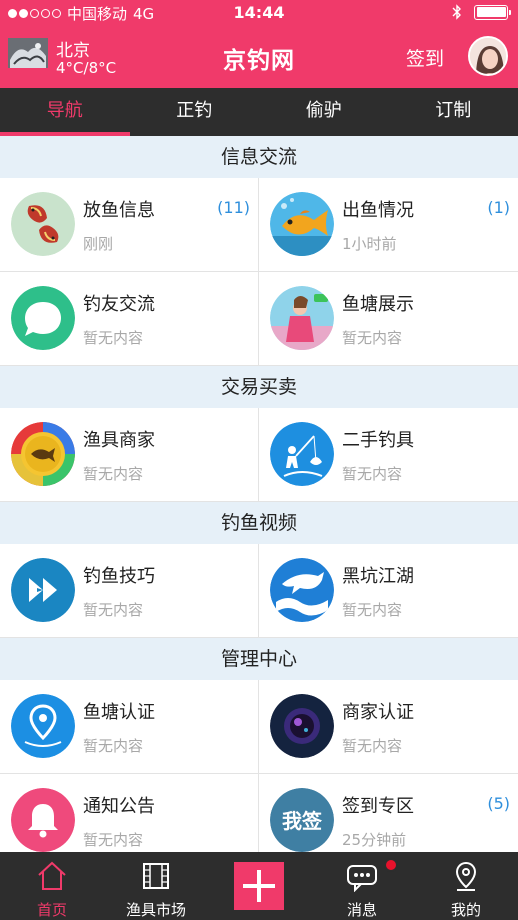 Image resolution: width=518 pixels, height=920 pixels. Describe the element at coordinates (425, 57) in the screenshot. I see `signin-button: 签到` at that location.